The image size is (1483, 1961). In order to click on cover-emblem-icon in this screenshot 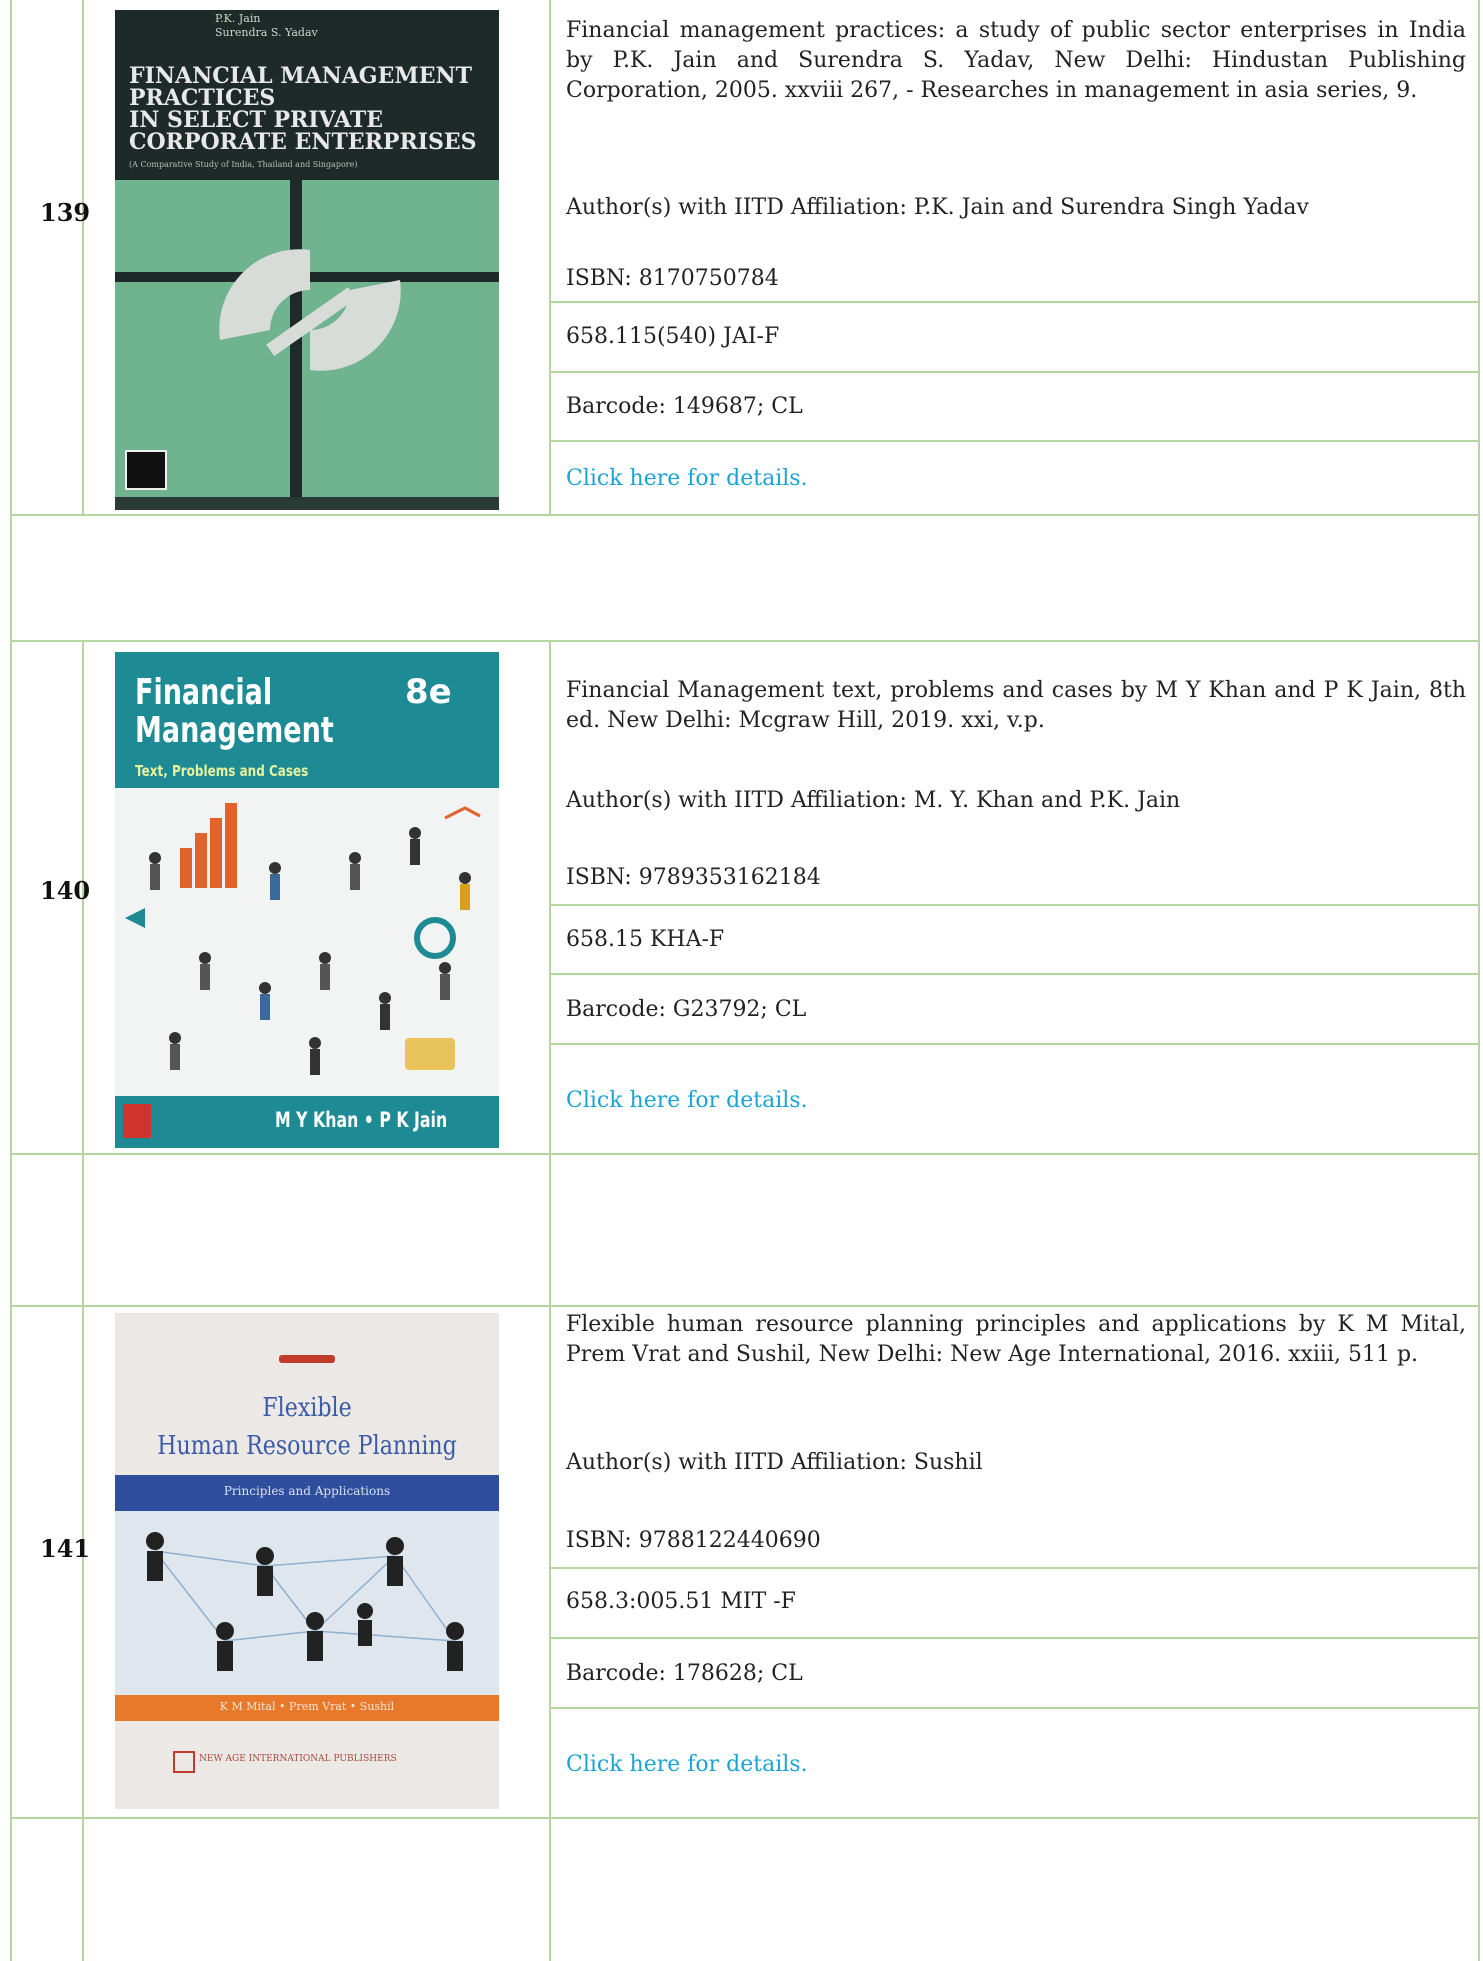, I will do `click(310, 310)`.